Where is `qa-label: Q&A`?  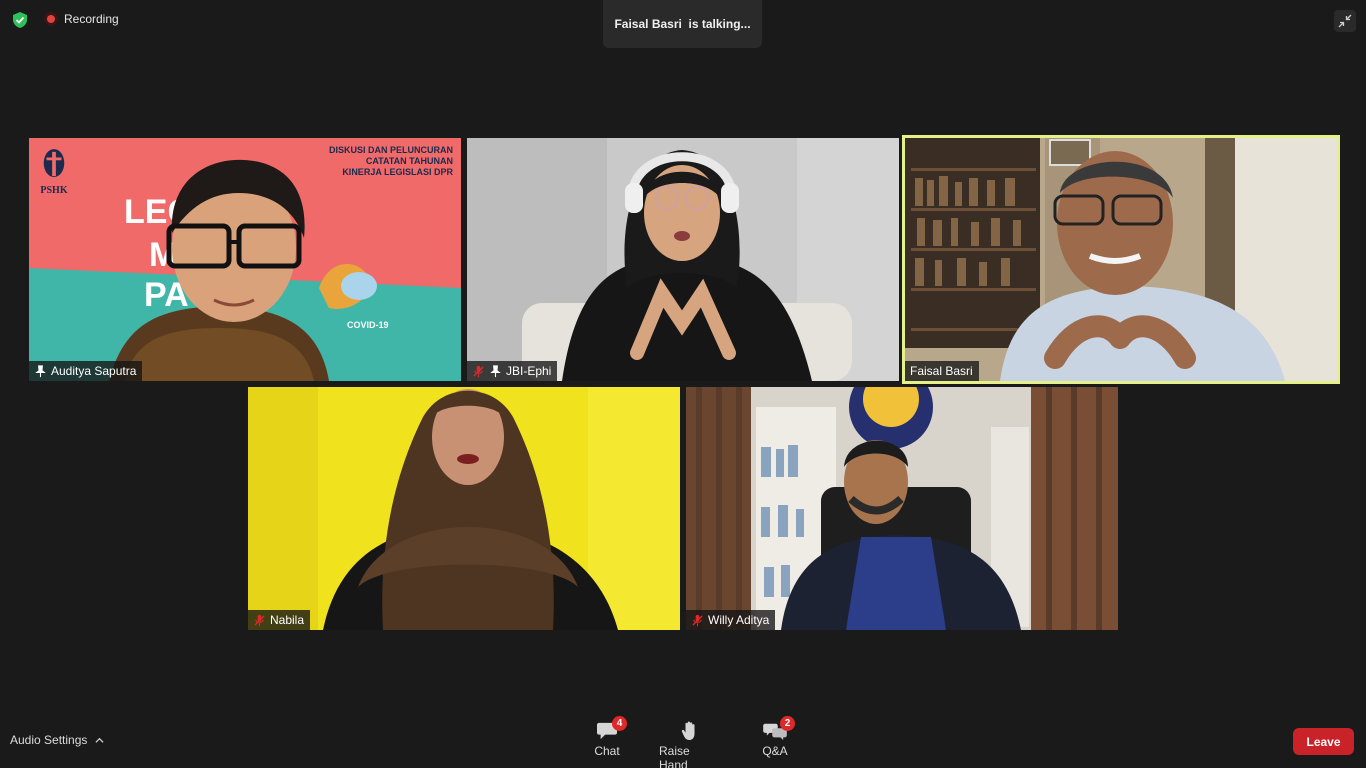 qa-label: Q&A is located at coordinates (775, 751).